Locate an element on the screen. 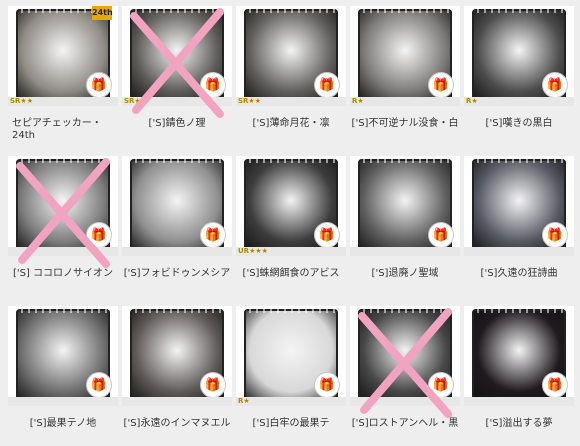 Image resolution: width=580 pixels, height=446 pixels. card-item: 🎁 R★ ['S]不可逆ナル没食・白 is located at coordinates (405, 76).